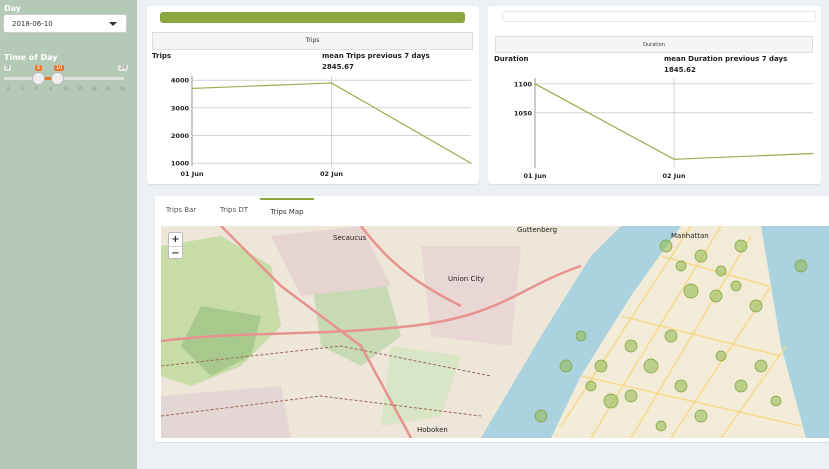 The width and height of the screenshot is (829, 469). What do you see at coordinates (113, 24) in the screenshot?
I see `chevron-down-icon` at bounding box center [113, 24].